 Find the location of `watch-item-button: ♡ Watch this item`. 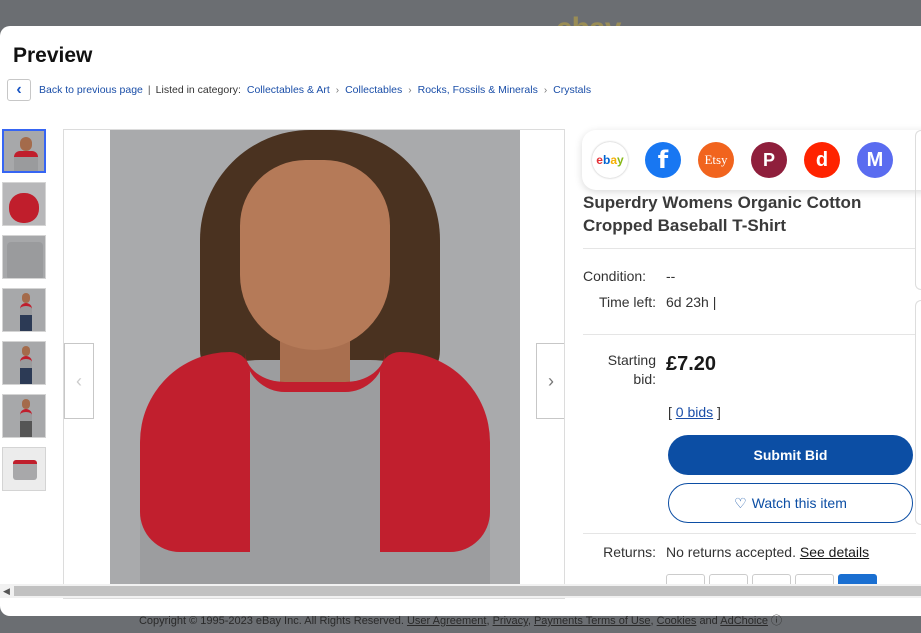

watch-item-button: ♡ Watch this item is located at coordinates (790, 503).